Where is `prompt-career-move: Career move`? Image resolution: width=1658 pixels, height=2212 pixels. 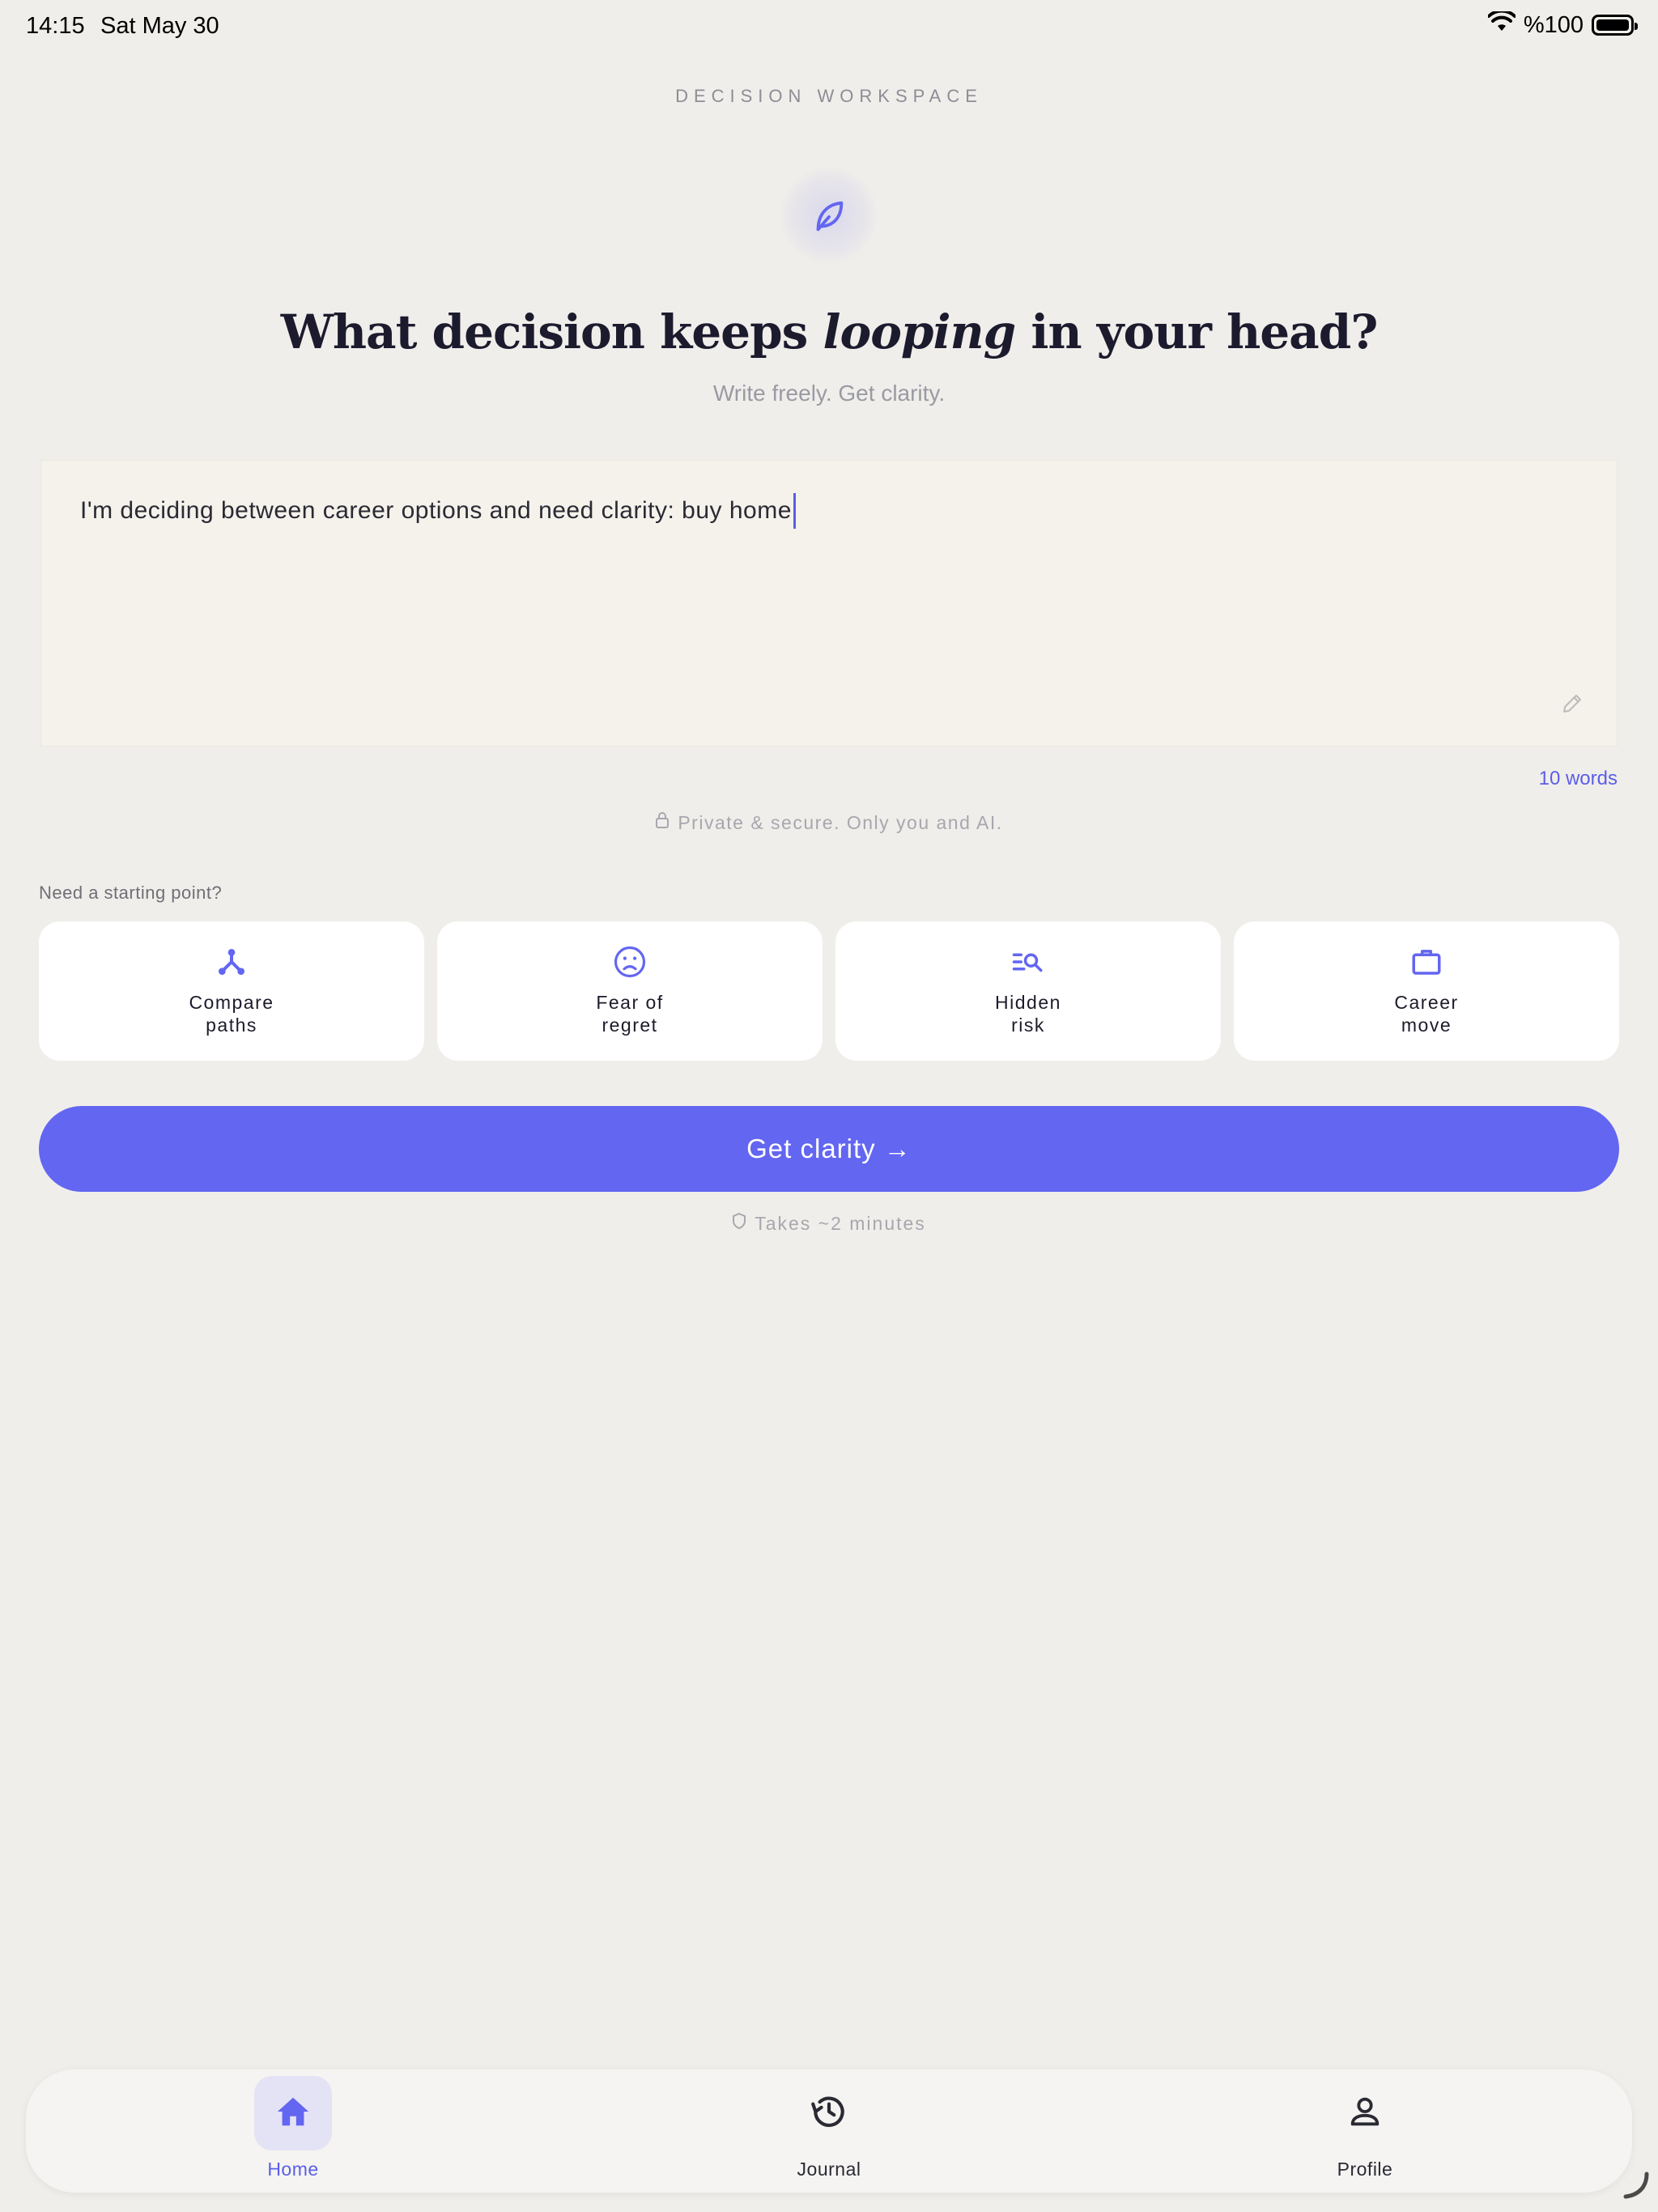
prompt-career-move: Career move is located at coordinates (1426, 991).